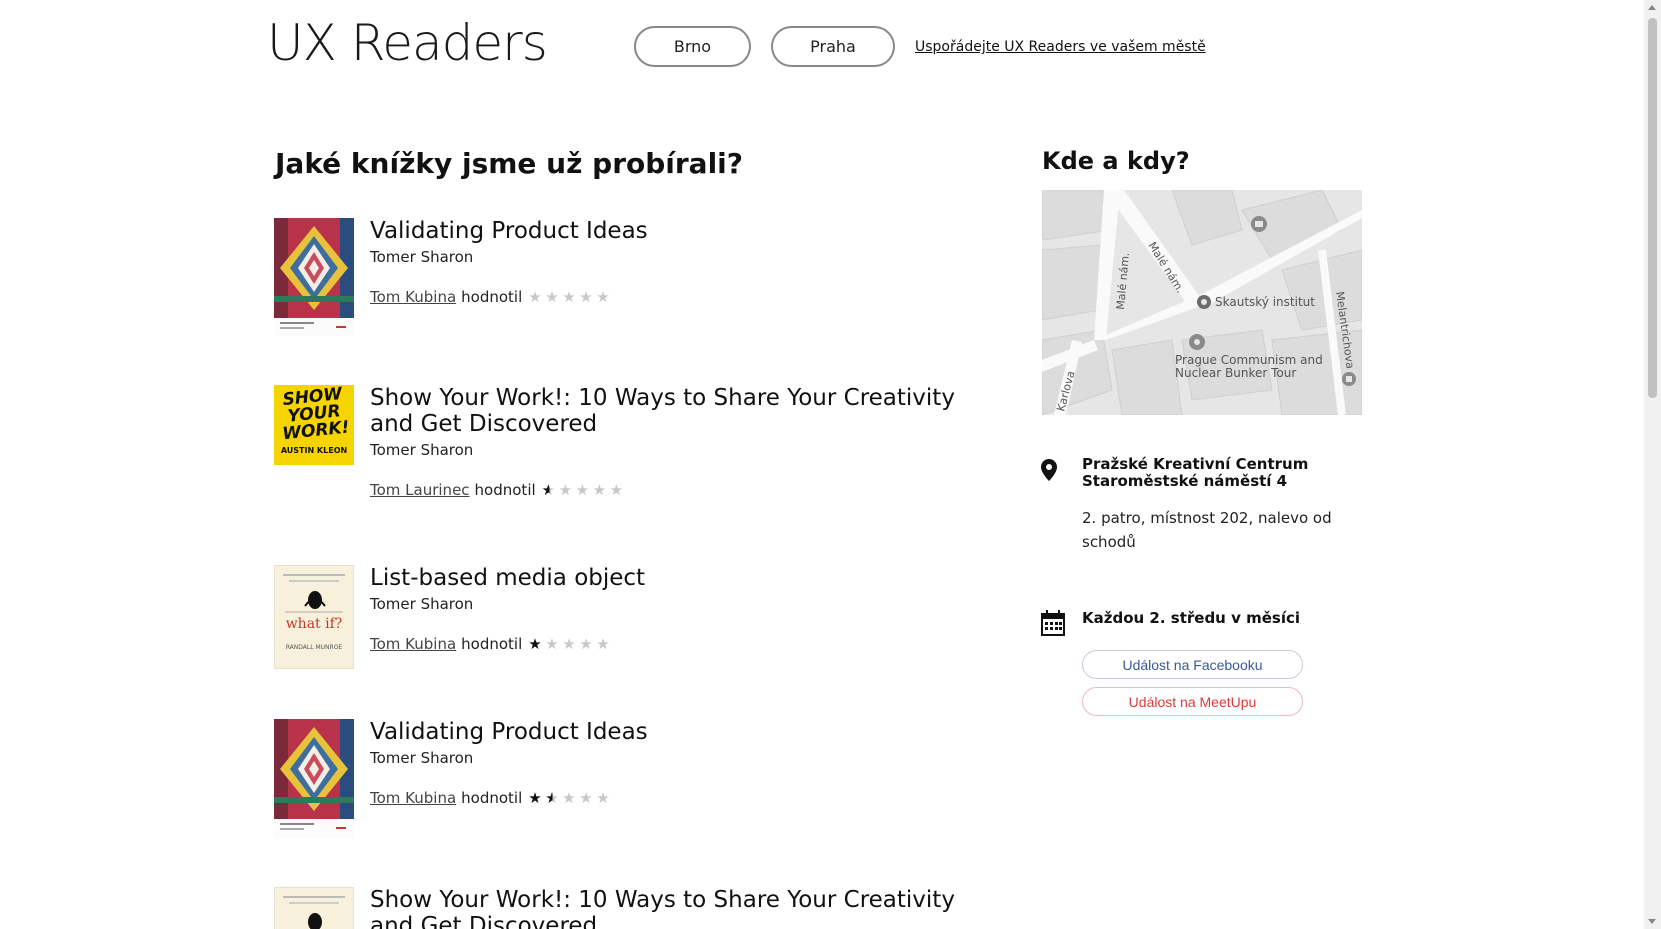  What do you see at coordinates (1191, 618) in the screenshot?
I see `meeting-schedule: Každou 2. středu v měsíci` at bounding box center [1191, 618].